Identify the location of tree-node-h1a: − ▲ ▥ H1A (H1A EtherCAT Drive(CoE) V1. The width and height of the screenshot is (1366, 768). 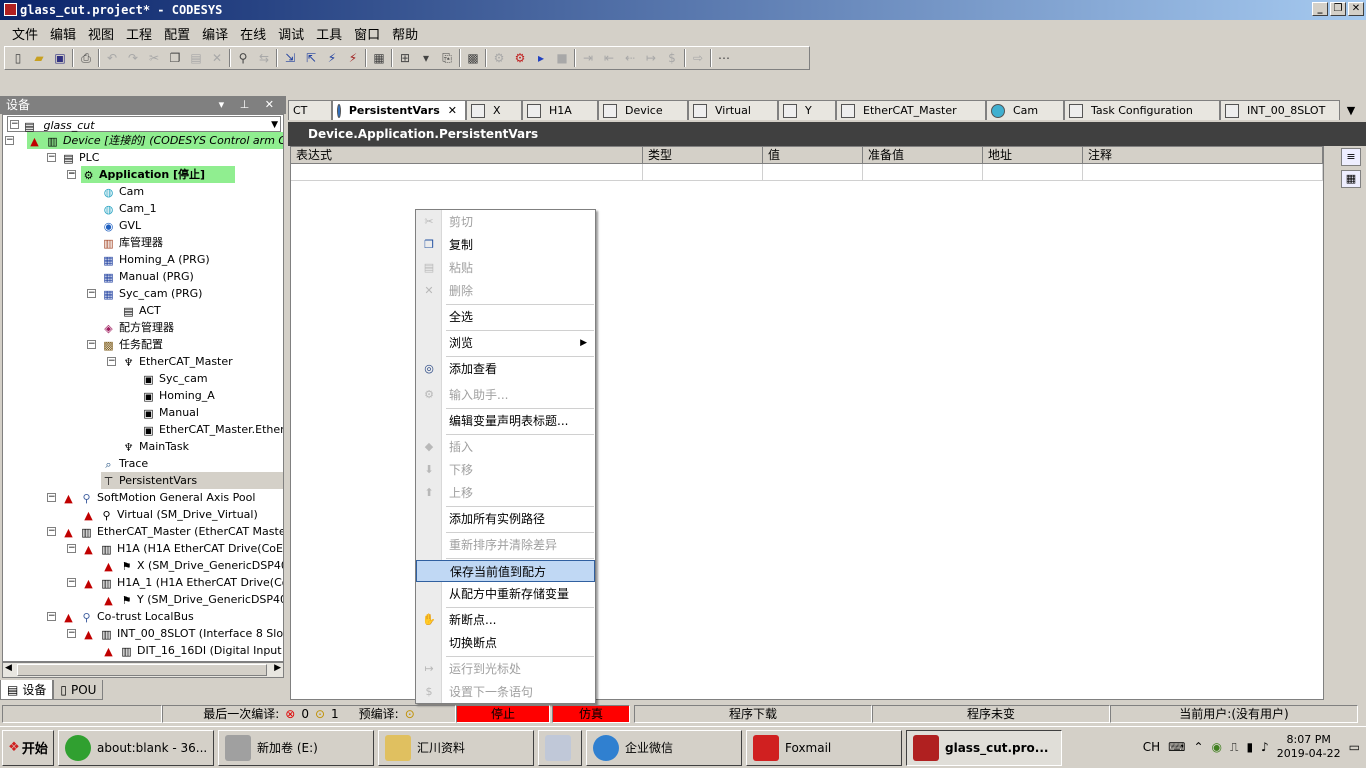
(175, 548).